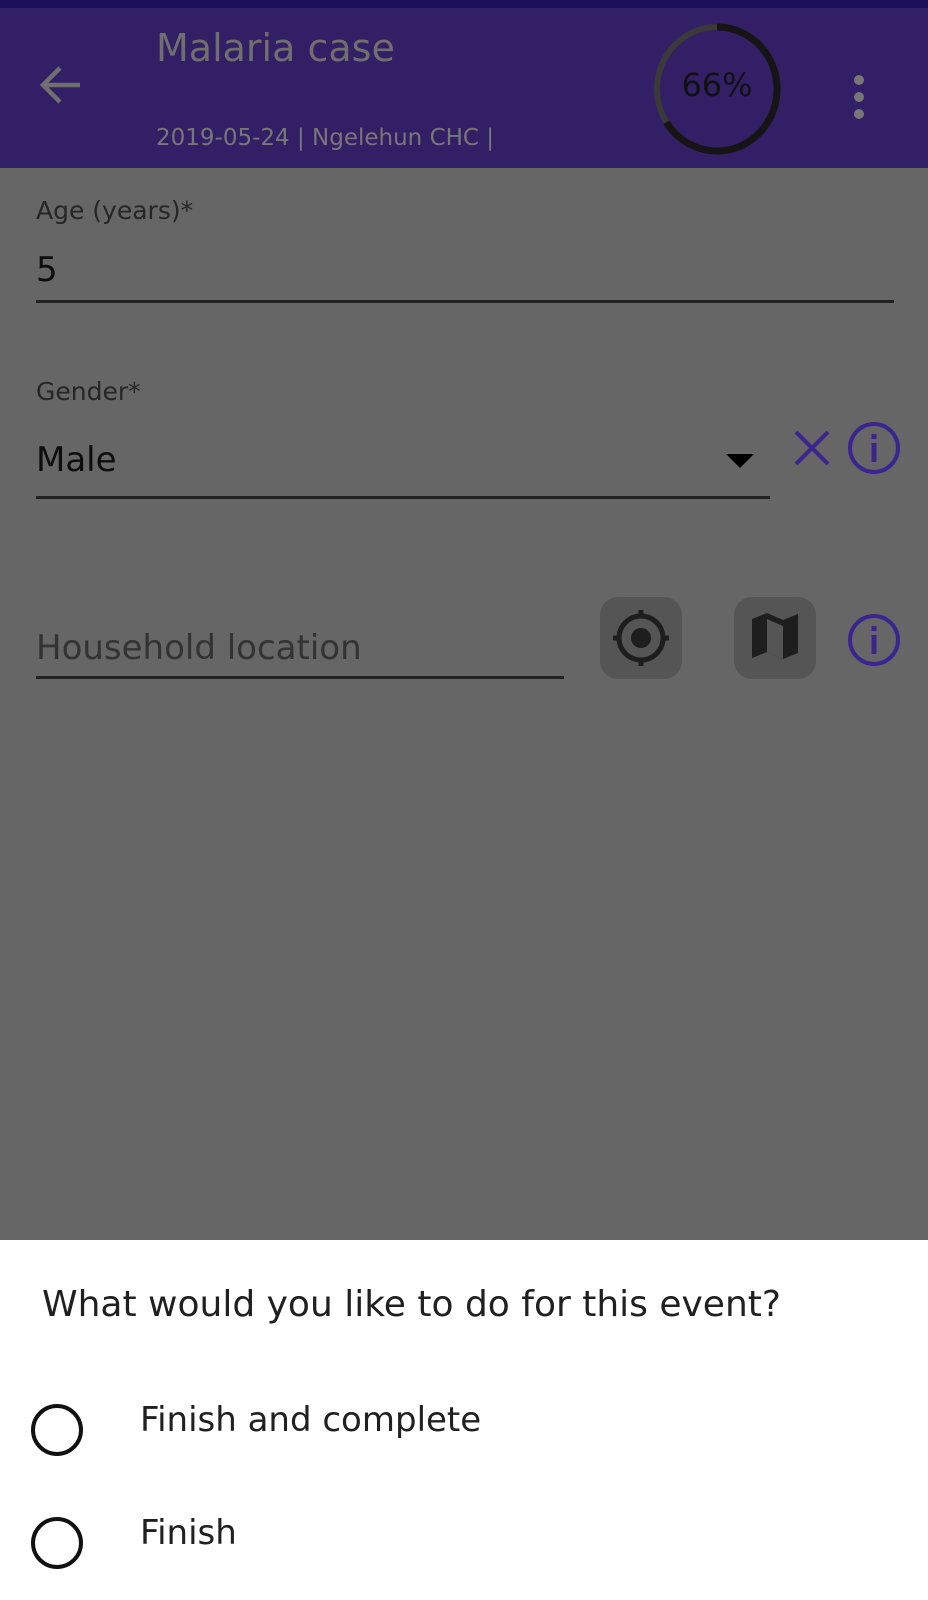 The height and width of the screenshot is (1600, 928). I want to click on option-finish-and-complete: Finish and complete, so click(310, 1420).